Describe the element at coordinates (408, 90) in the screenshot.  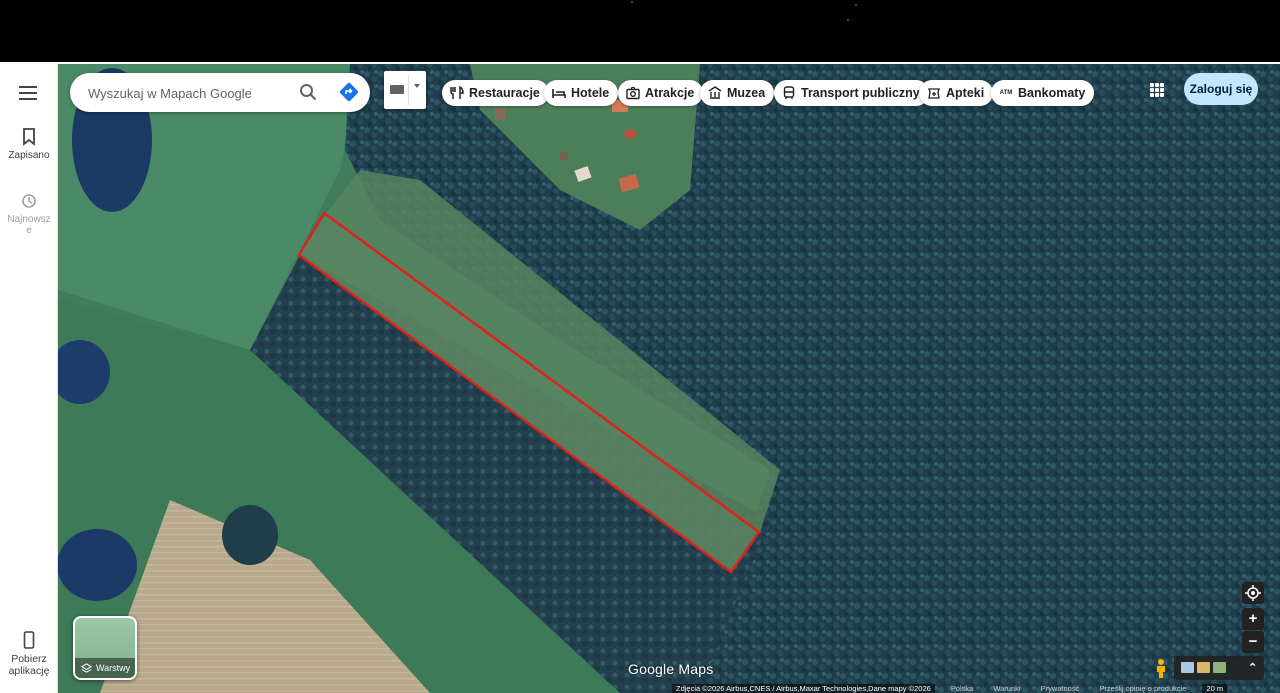
I see `divider` at that location.